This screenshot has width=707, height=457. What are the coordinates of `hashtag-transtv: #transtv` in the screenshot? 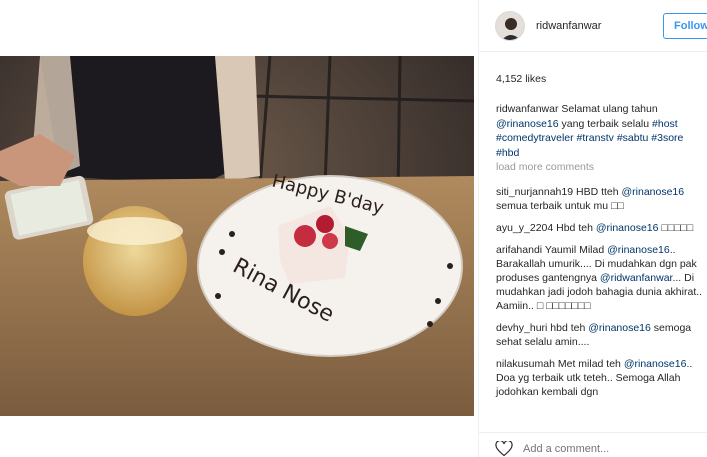 It's located at (595, 138).